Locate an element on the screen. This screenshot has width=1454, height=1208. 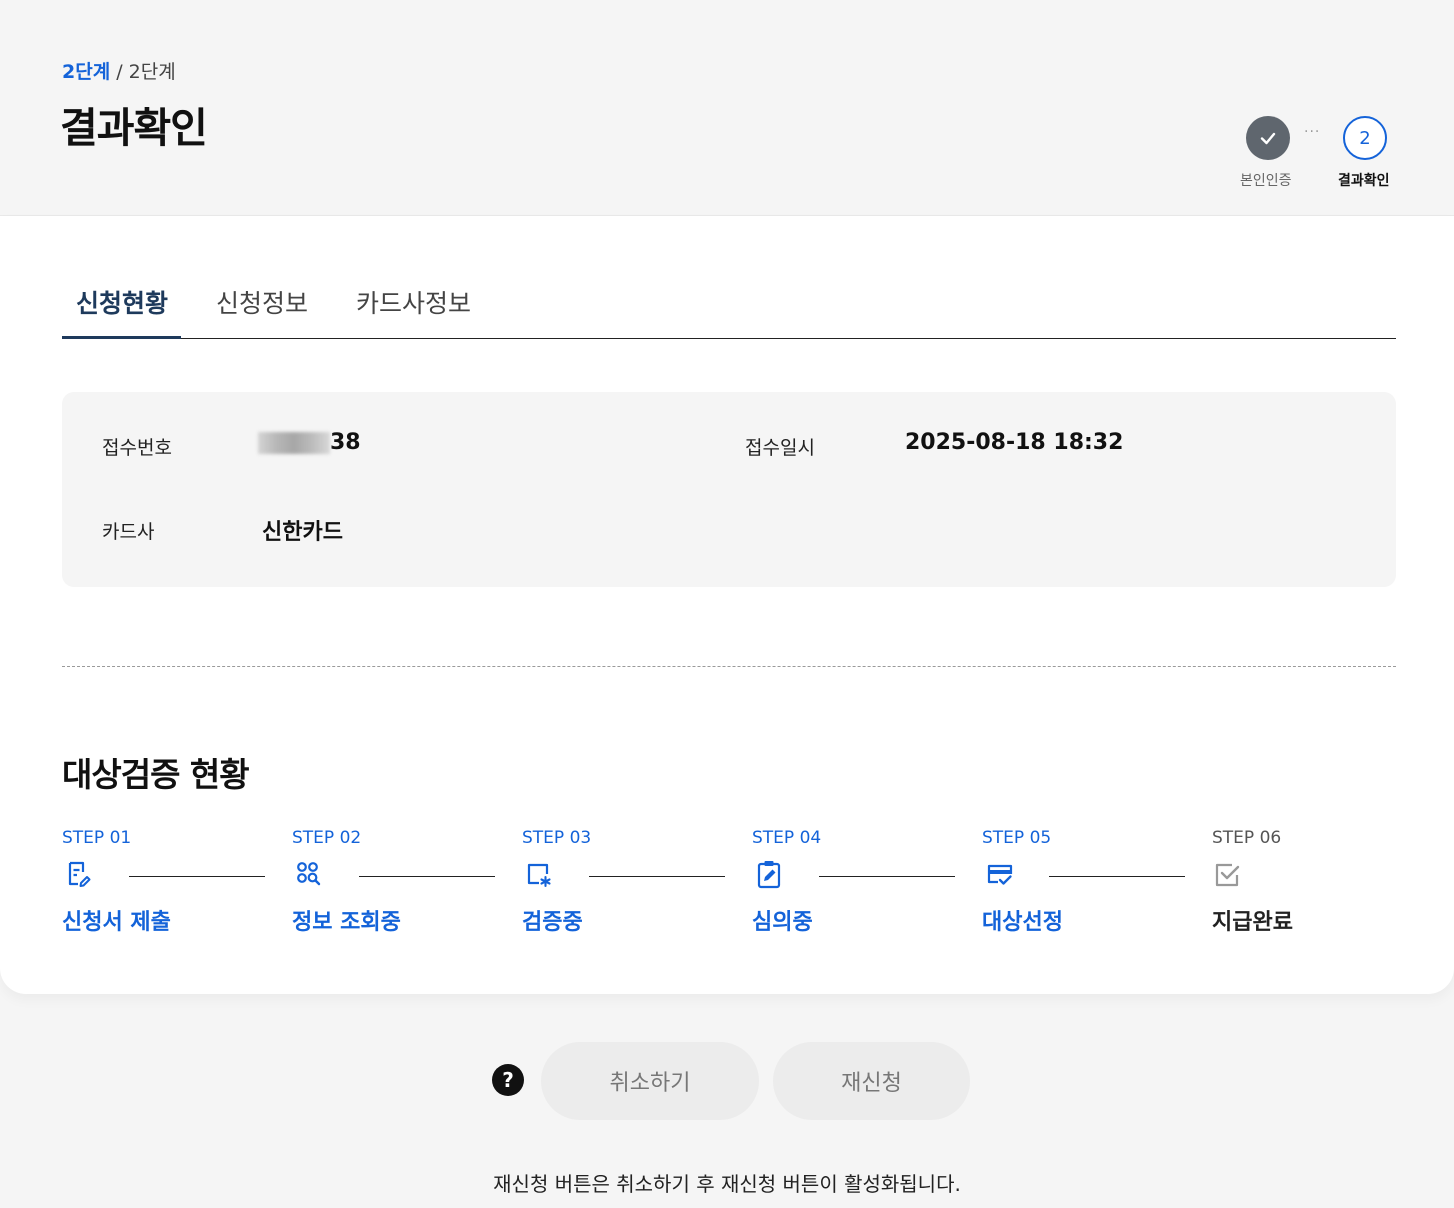
receipt-info-box: 접수번호 38 접수일시 2025-08-18 18:32 카드사 신한카드 is located at coordinates (729, 489).